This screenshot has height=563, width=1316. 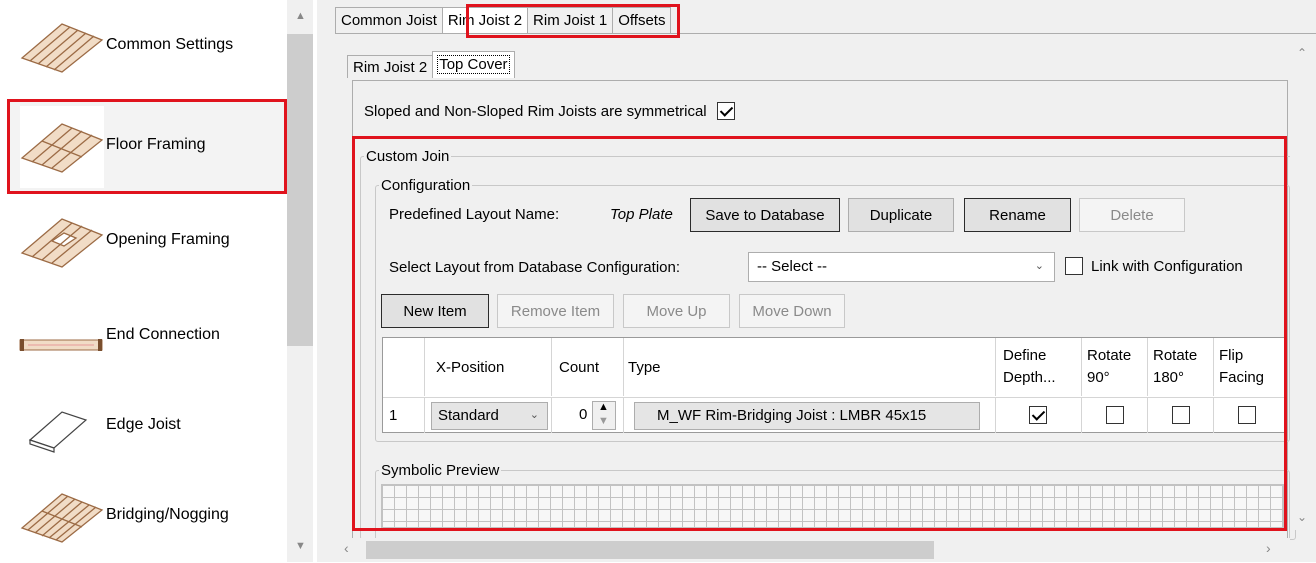 I want to click on column-header-count: Count, so click(x=588, y=367).